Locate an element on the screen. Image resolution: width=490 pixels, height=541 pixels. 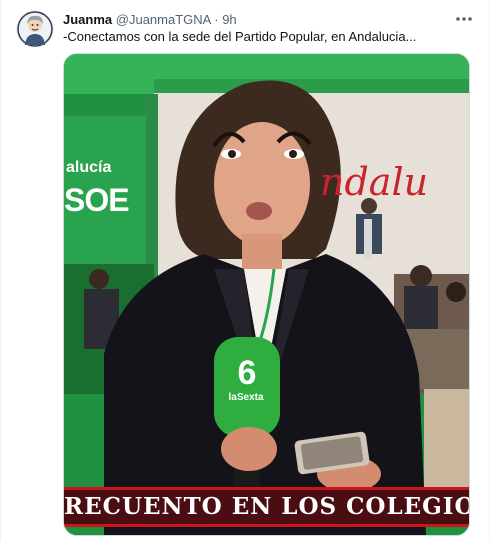
avatar is located at coordinates (35, 29).